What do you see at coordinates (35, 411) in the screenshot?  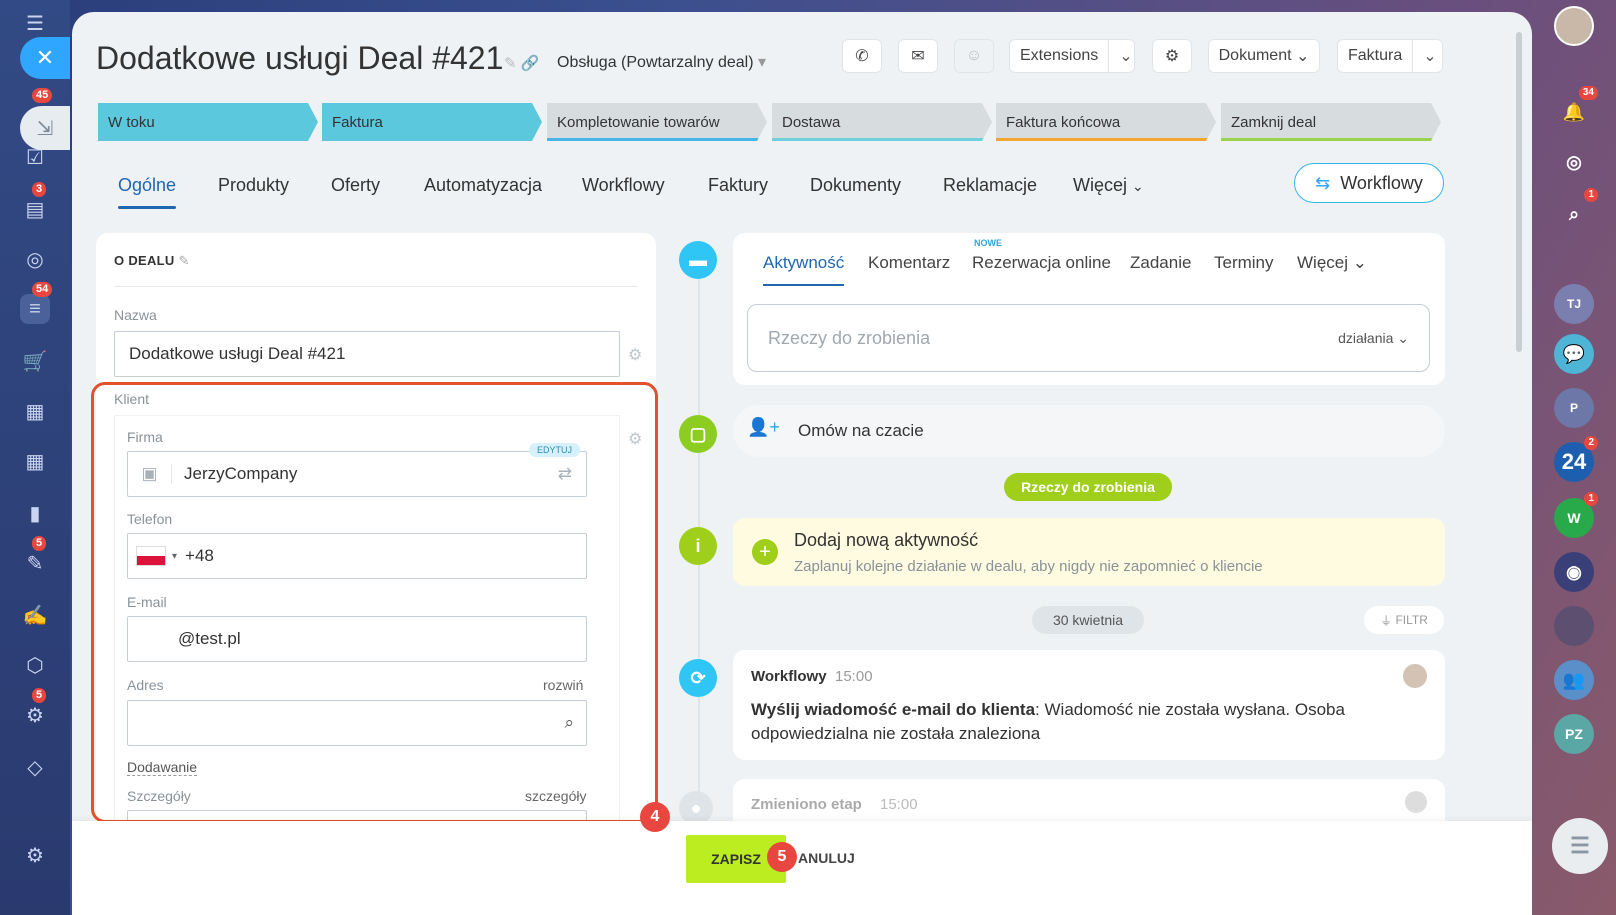 I see `store-icon: ▦` at bounding box center [35, 411].